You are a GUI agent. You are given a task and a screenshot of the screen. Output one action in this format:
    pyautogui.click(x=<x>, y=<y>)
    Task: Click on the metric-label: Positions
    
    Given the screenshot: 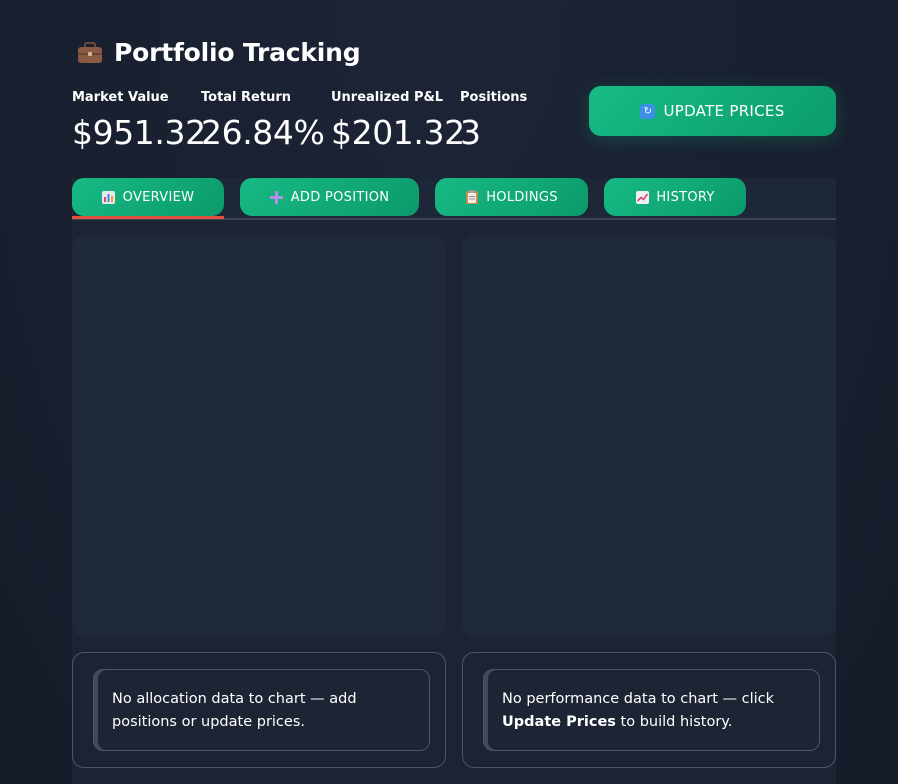 What is the action you would take?
    pyautogui.click(x=494, y=97)
    